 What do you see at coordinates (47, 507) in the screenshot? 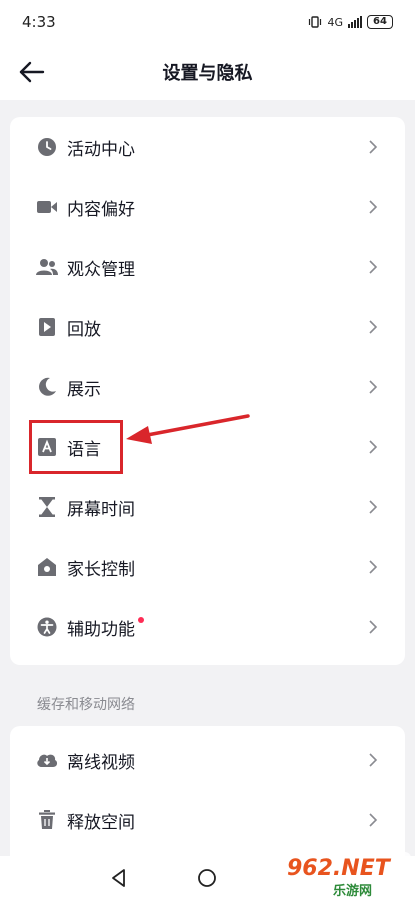
I see `hourglass-icon` at bounding box center [47, 507].